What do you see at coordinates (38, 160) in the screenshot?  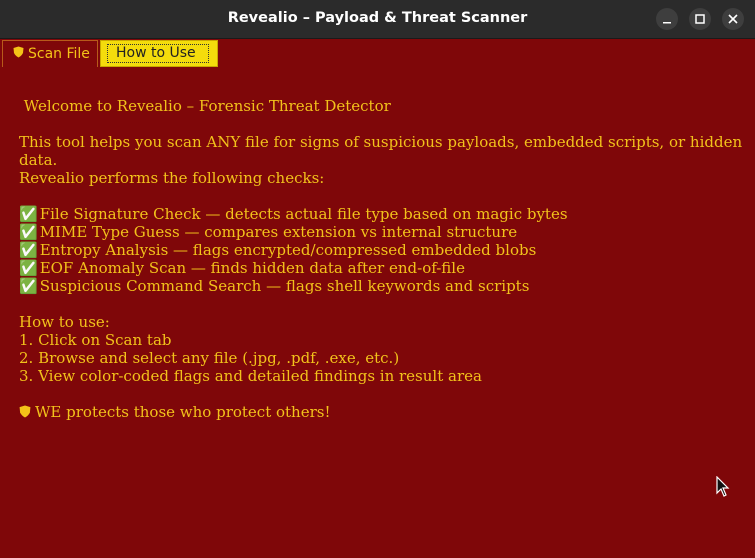 I see `intro-line-2: data.` at bounding box center [38, 160].